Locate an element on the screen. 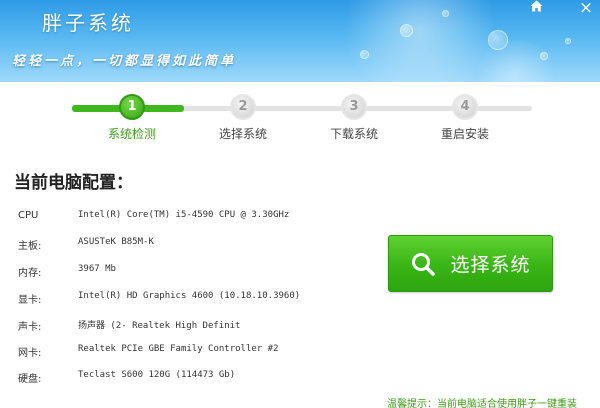  step-system-check: 1 系统检测 is located at coordinates (132, 118).